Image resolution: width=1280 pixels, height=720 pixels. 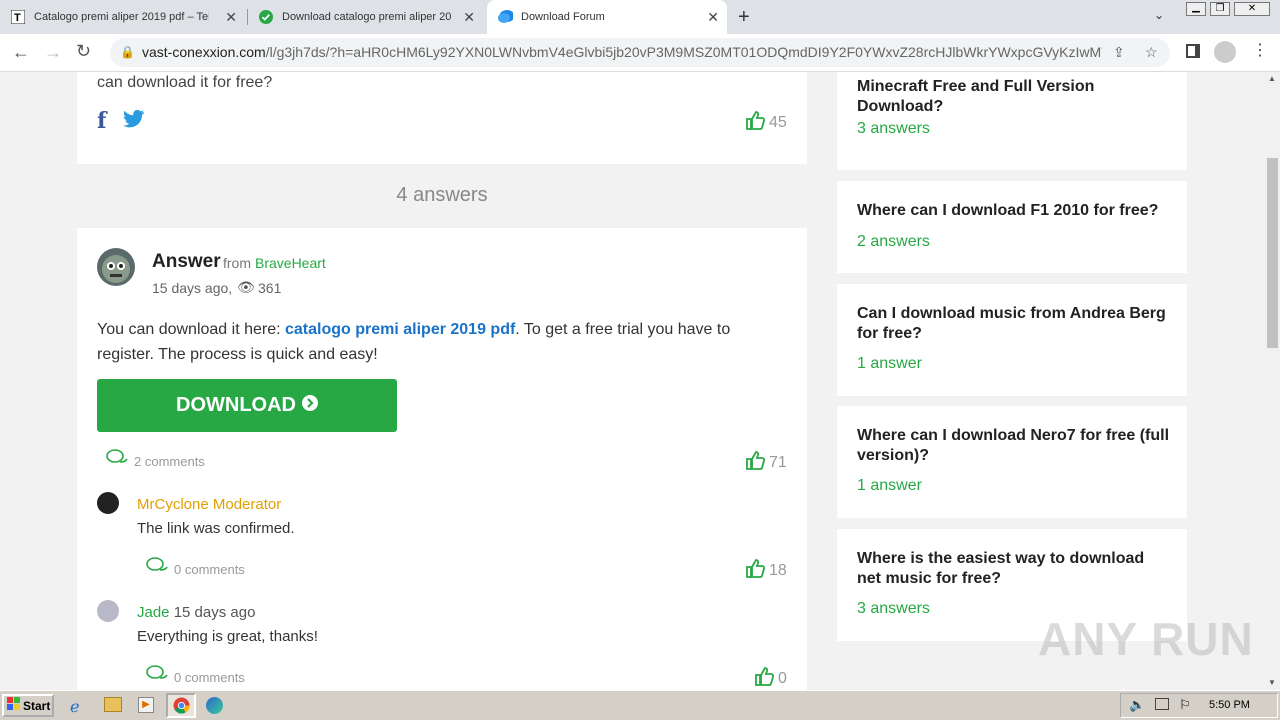 What do you see at coordinates (1220, 9) in the screenshot?
I see `restore-icon: ❐` at bounding box center [1220, 9].